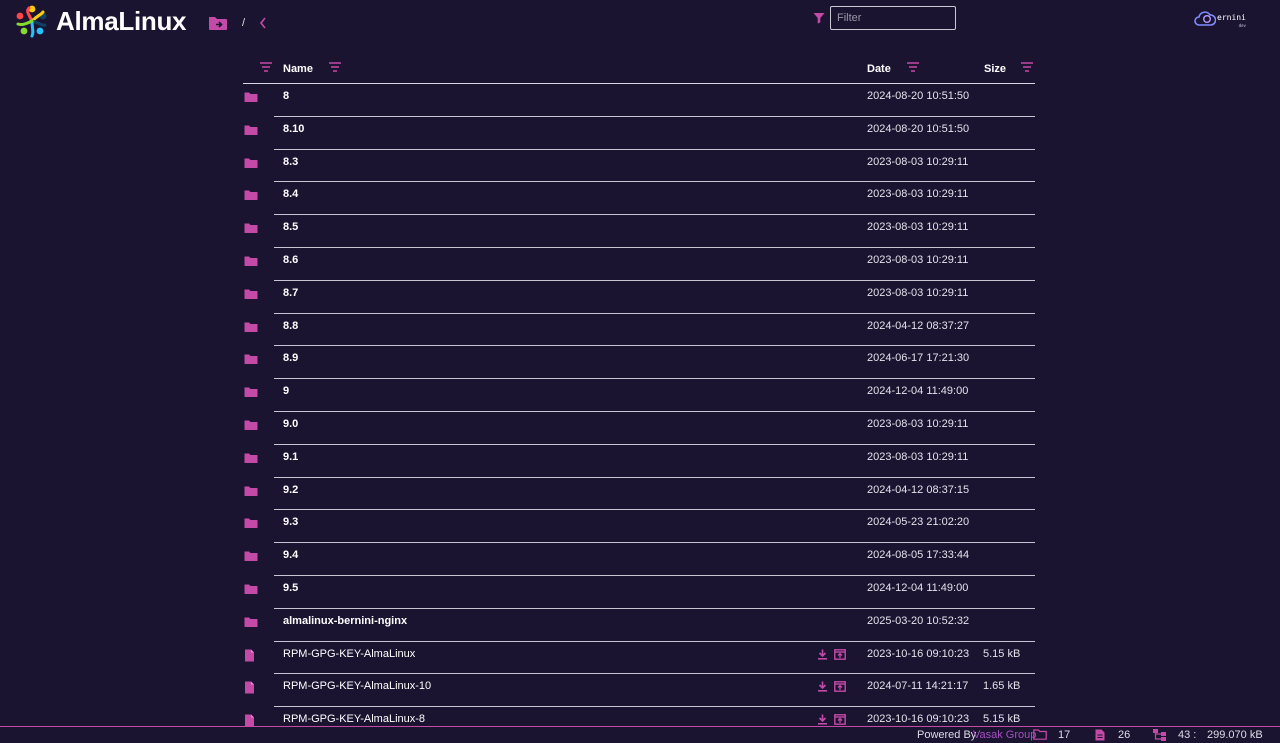  I want to click on file-count: 26, so click(1124, 735).